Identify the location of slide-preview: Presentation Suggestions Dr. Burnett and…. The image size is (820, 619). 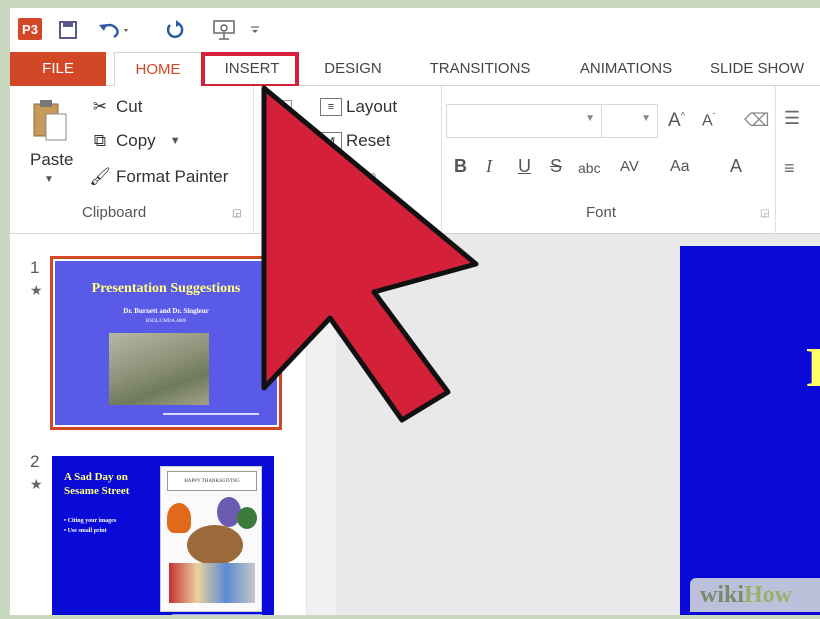
(166, 343).